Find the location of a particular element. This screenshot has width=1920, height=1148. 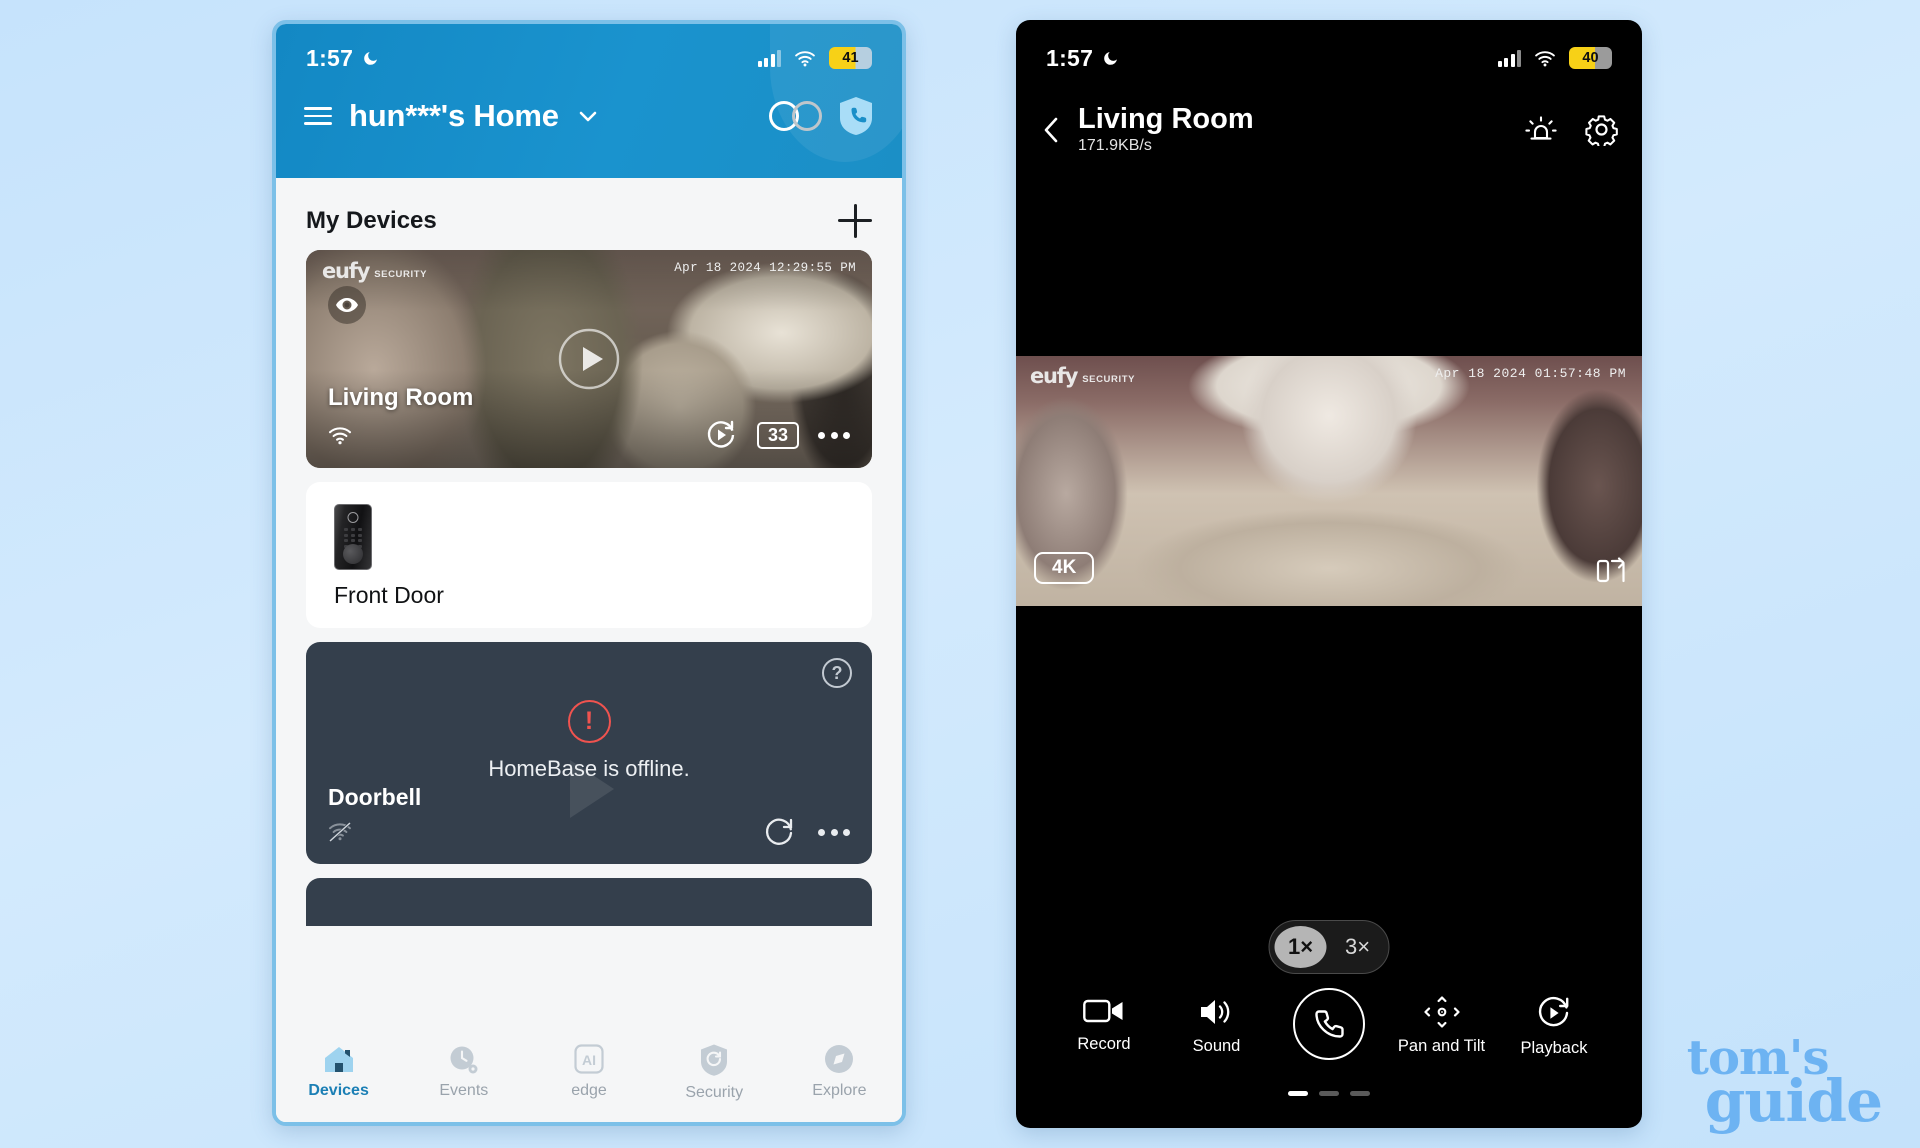

eye-icon is located at coordinates (347, 305).